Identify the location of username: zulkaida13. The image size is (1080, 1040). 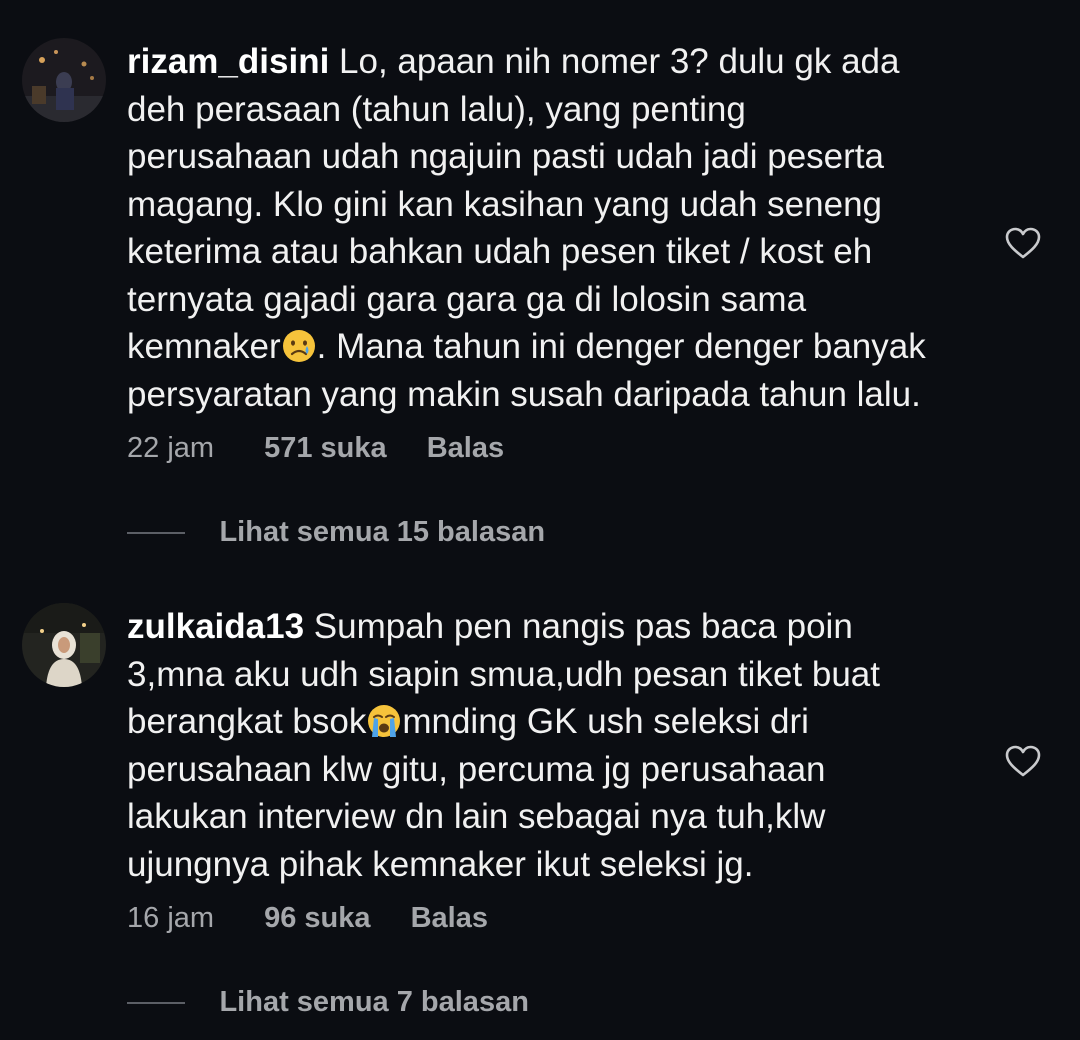
(215, 626).